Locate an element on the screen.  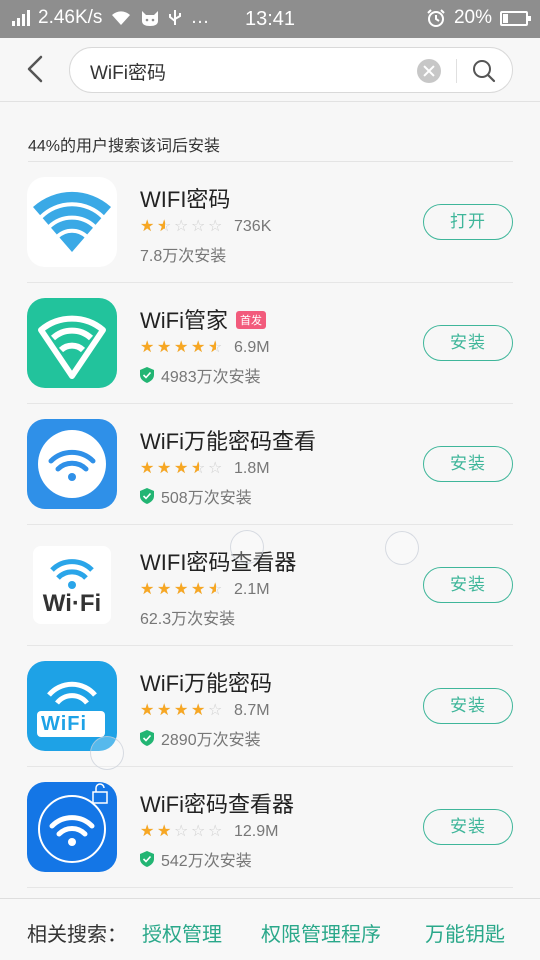
install-count-text: 7.8万次安装 is located at coordinates (183, 256).